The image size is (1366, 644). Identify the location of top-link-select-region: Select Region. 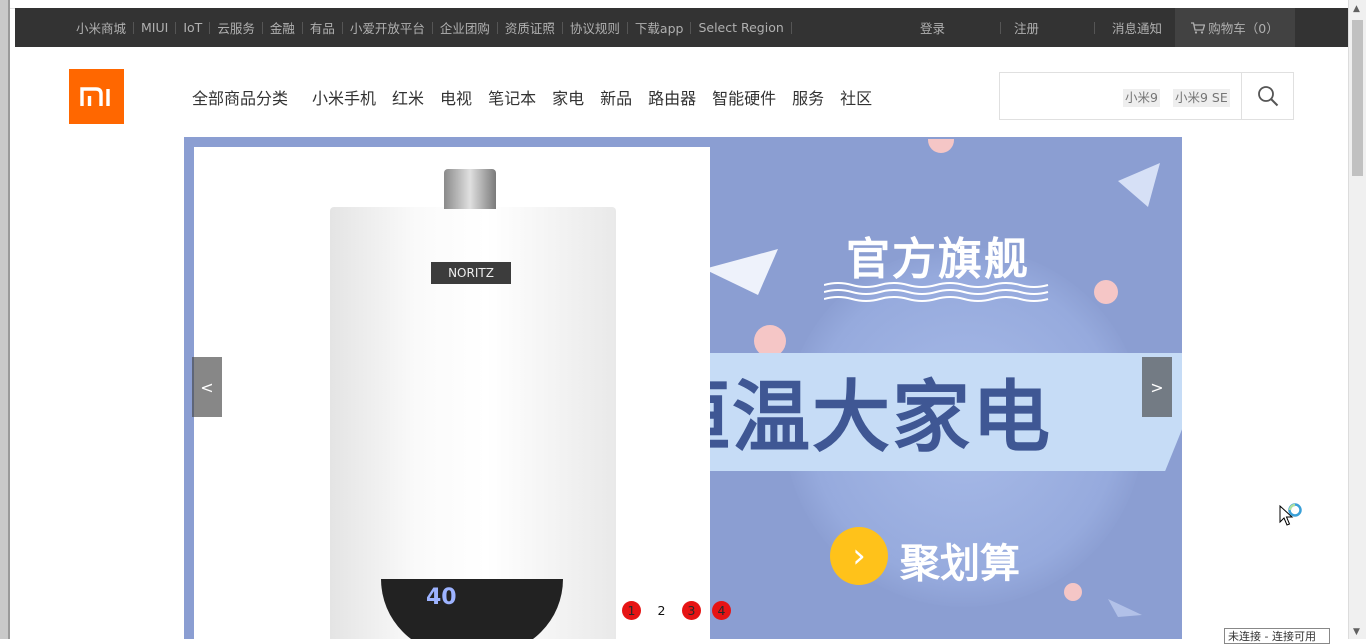
(740, 27).